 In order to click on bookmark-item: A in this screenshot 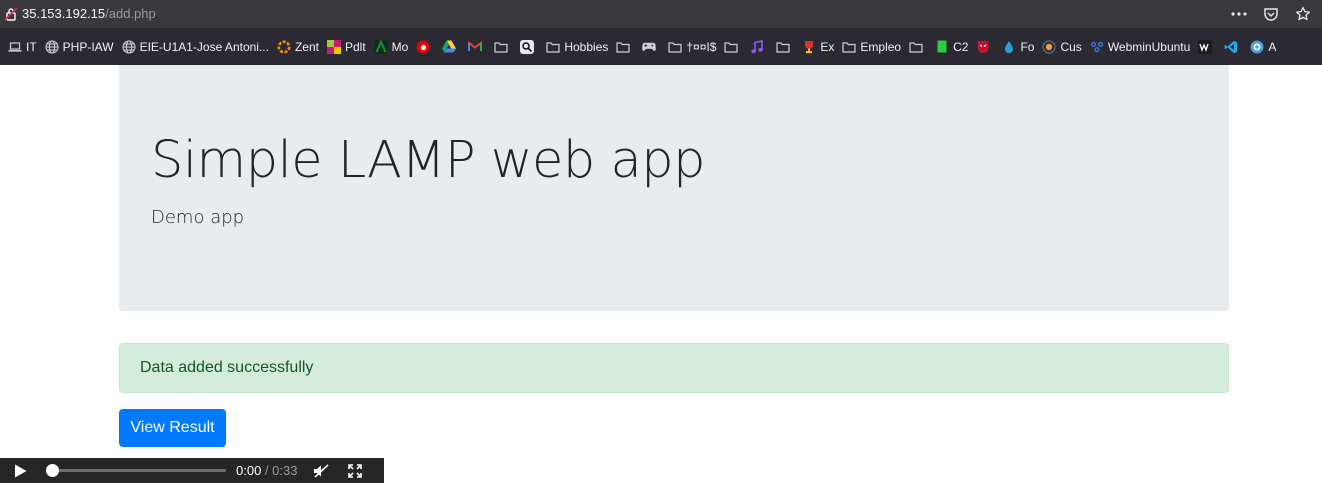, I will do `click(1263, 47)`.